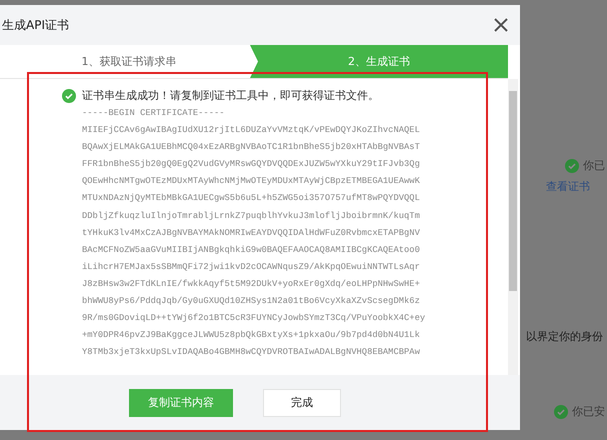 Image resolution: width=607 pixels, height=440 pixels. Describe the element at coordinates (251, 131) in the screenshot. I see `certificate-line: MIIEFjCCAv6gAwIBAgIUdXU12rjItL6DUZaYvVMztqK/vPEwDQYJKoZIhvcNAQEL` at that location.